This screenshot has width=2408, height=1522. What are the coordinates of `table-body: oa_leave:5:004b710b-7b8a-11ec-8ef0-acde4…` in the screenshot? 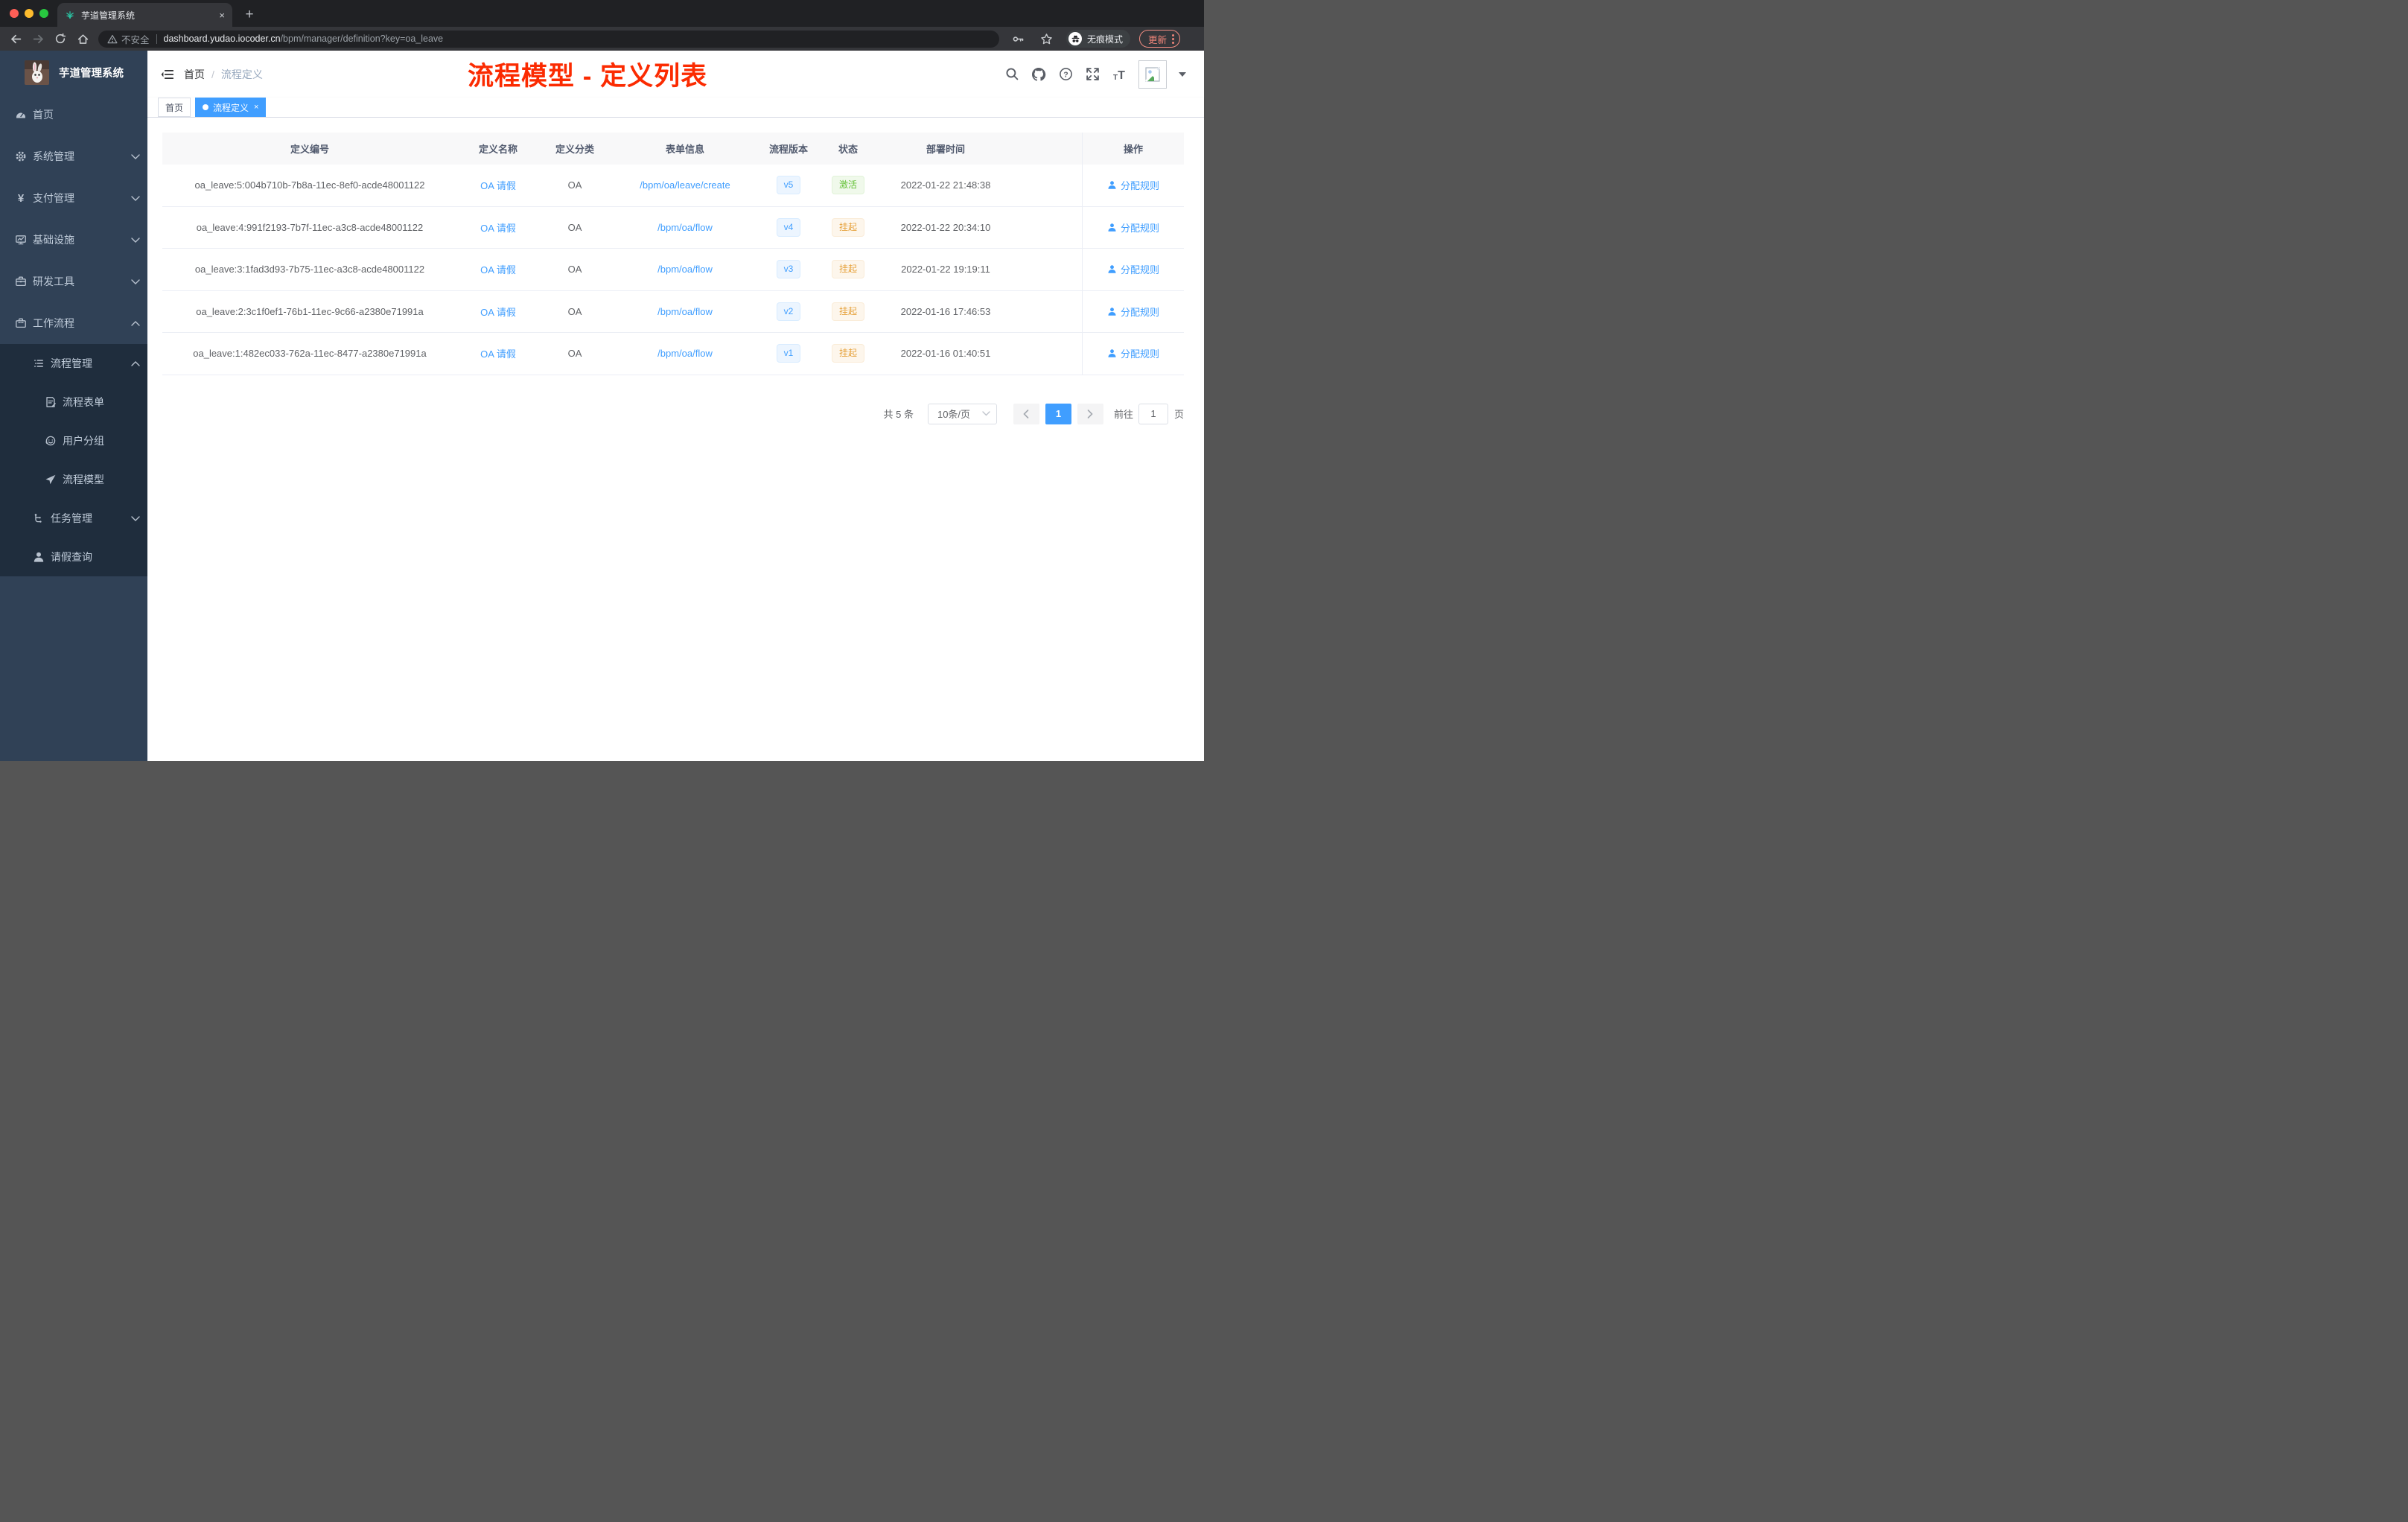 It's located at (673, 270).